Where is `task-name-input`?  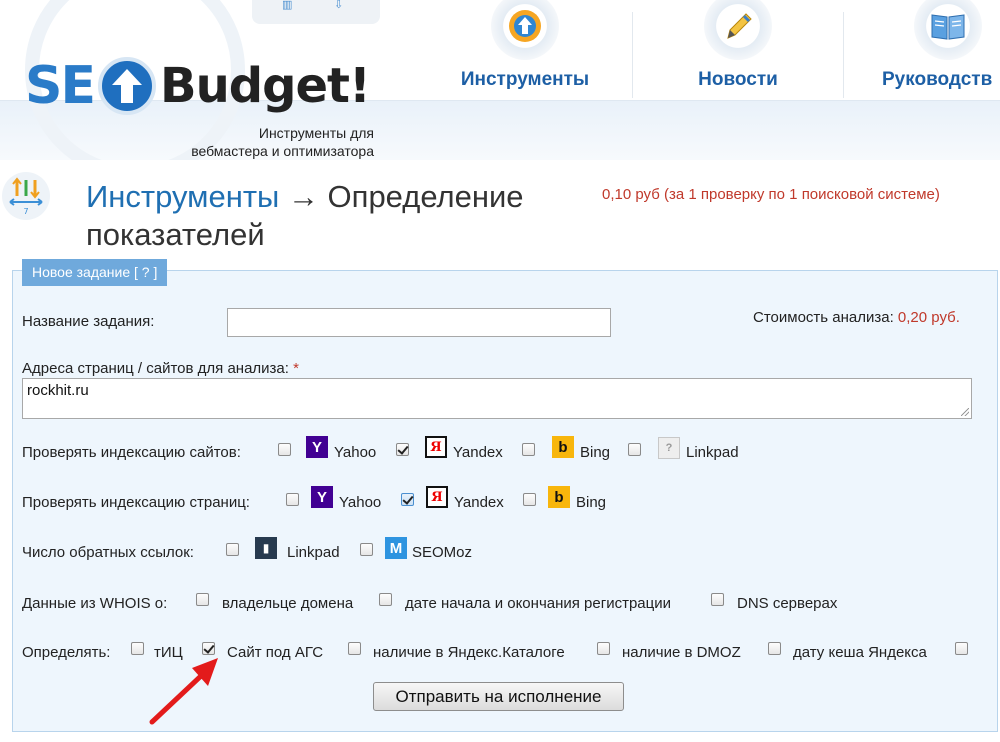 task-name-input is located at coordinates (419, 322).